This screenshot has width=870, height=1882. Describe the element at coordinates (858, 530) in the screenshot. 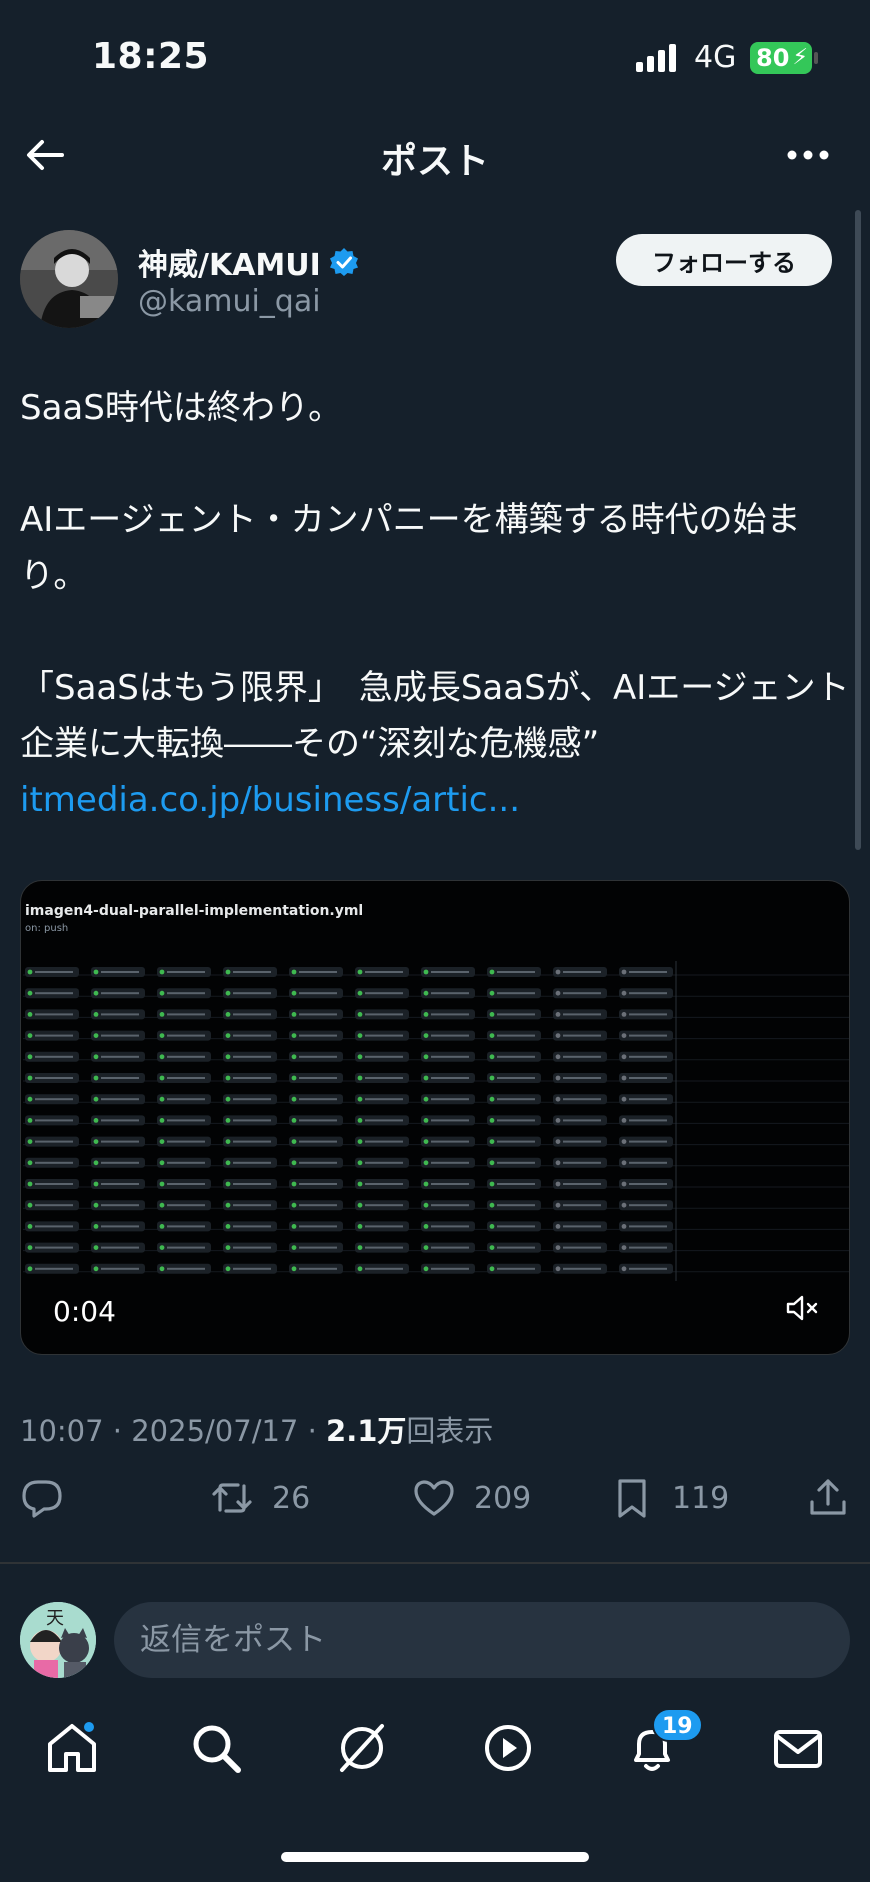

I see `scrollbar` at that location.